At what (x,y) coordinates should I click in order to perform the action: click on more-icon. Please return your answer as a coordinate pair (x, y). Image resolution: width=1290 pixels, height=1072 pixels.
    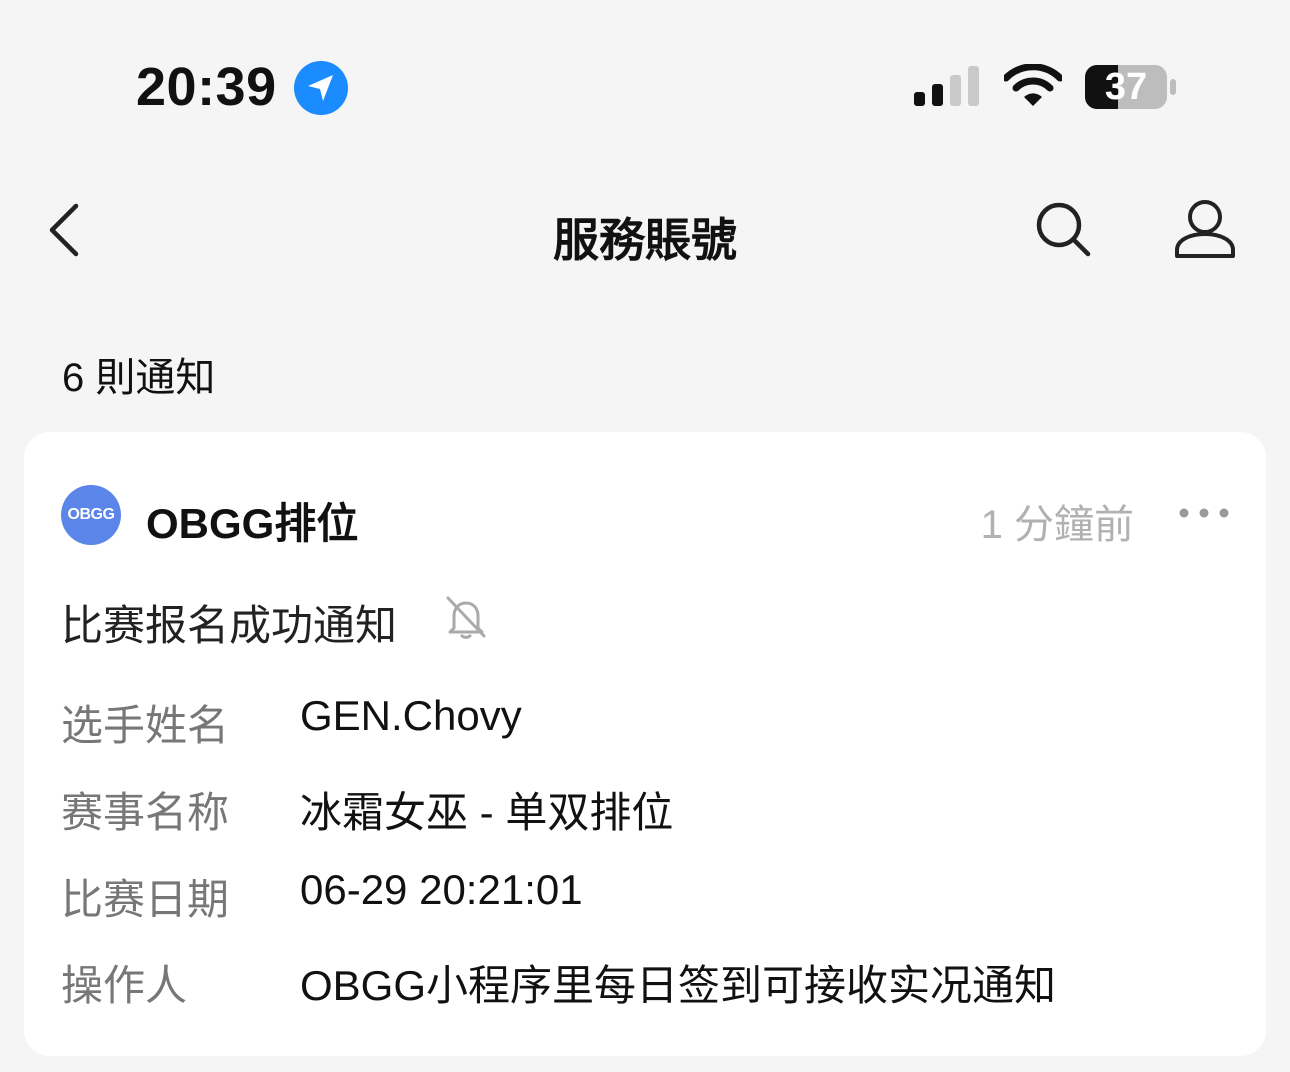
    Looking at the image, I should click on (1204, 513).